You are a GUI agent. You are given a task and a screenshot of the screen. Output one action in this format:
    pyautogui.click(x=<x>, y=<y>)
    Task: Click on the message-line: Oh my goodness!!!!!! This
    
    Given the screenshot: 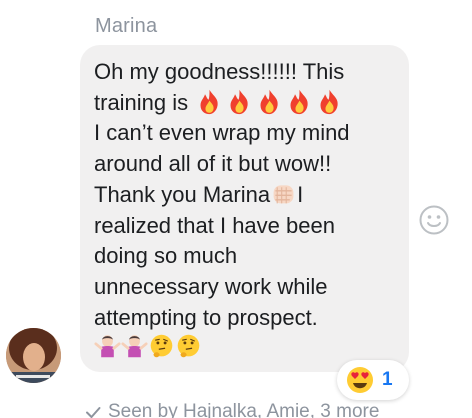 What is the action you would take?
    pyautogui.click(x=219, y=71)
    